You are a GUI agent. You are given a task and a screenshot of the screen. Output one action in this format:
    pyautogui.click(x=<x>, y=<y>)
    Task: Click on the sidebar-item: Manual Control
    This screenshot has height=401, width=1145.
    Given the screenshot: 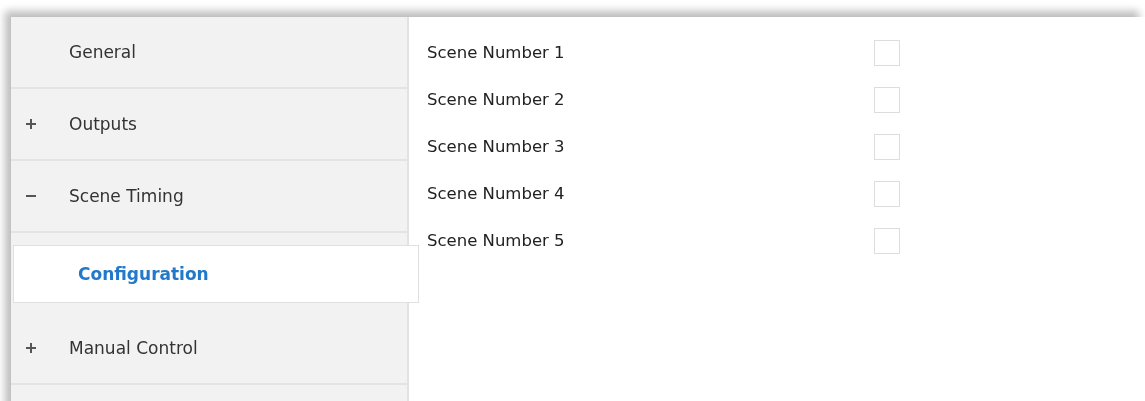 What is the action you would take?
    pyautogui.click(x=209, y=349)
    